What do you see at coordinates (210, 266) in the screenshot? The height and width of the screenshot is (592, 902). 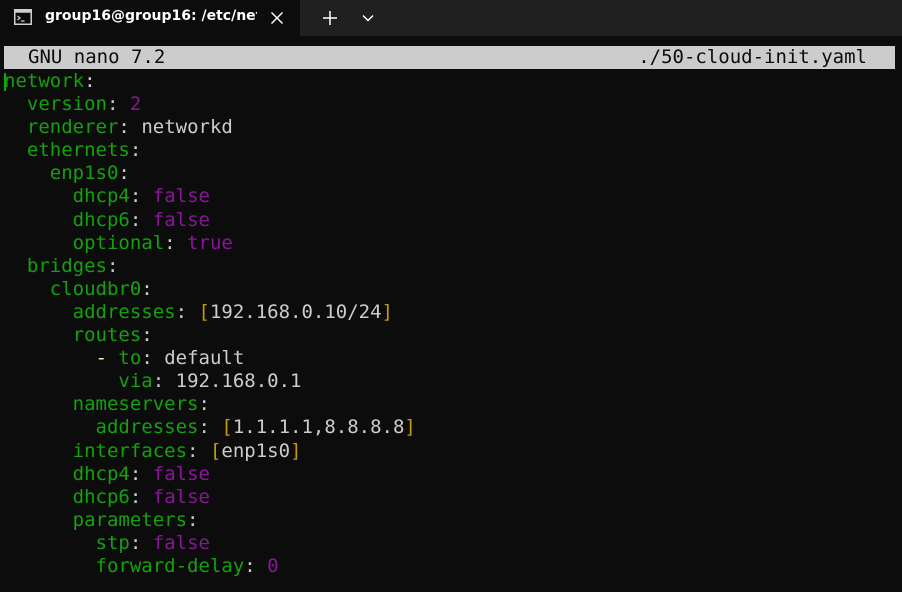 I see `code-line: bridges:` at bounding box center [210, 266].